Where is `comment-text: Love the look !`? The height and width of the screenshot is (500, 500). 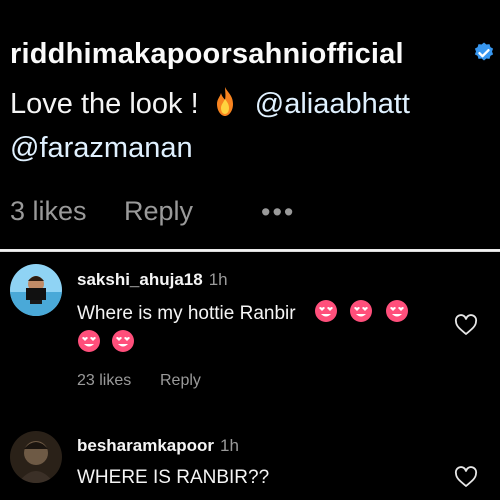
comment-text: Love the look ! is located at coordinates (104, 104).